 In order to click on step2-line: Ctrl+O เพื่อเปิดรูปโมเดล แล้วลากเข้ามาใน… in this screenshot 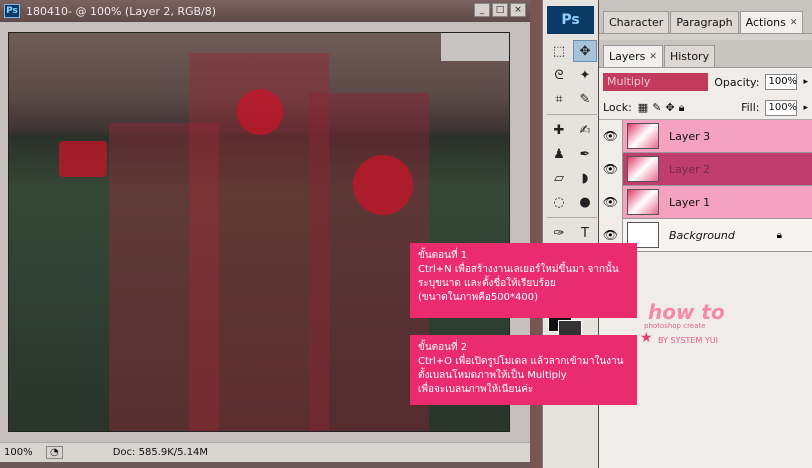, I will do `click(521, 361)`.